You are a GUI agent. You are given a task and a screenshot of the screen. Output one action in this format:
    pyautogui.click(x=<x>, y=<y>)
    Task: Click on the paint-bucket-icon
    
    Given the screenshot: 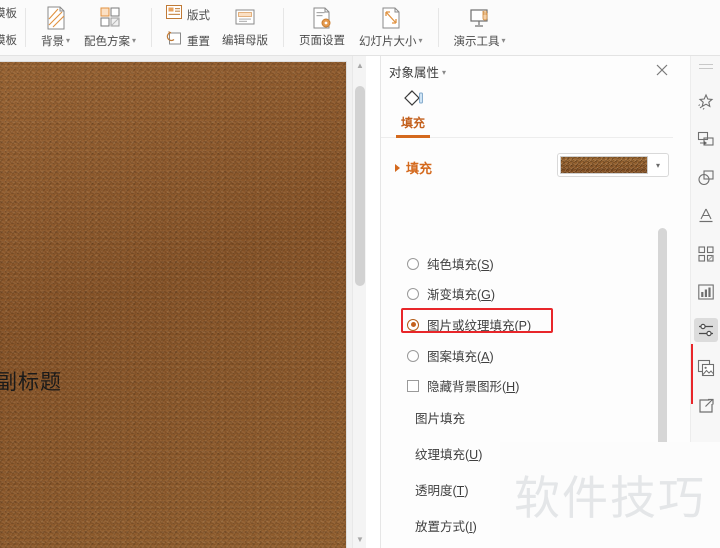 What is the action you would take?
    pyautogui.click(x=413, y=99)
    